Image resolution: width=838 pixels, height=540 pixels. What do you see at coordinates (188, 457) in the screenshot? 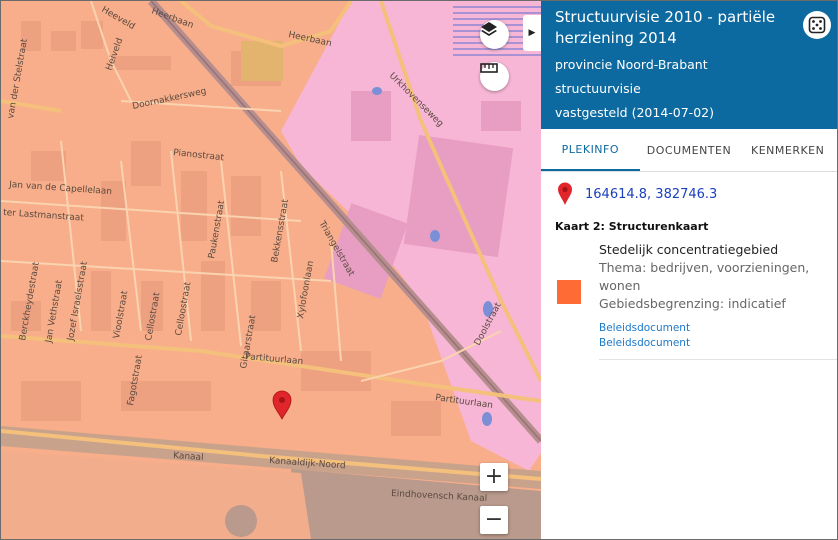
I see `street-label: Kanaal` at bounding box center [188, 457].